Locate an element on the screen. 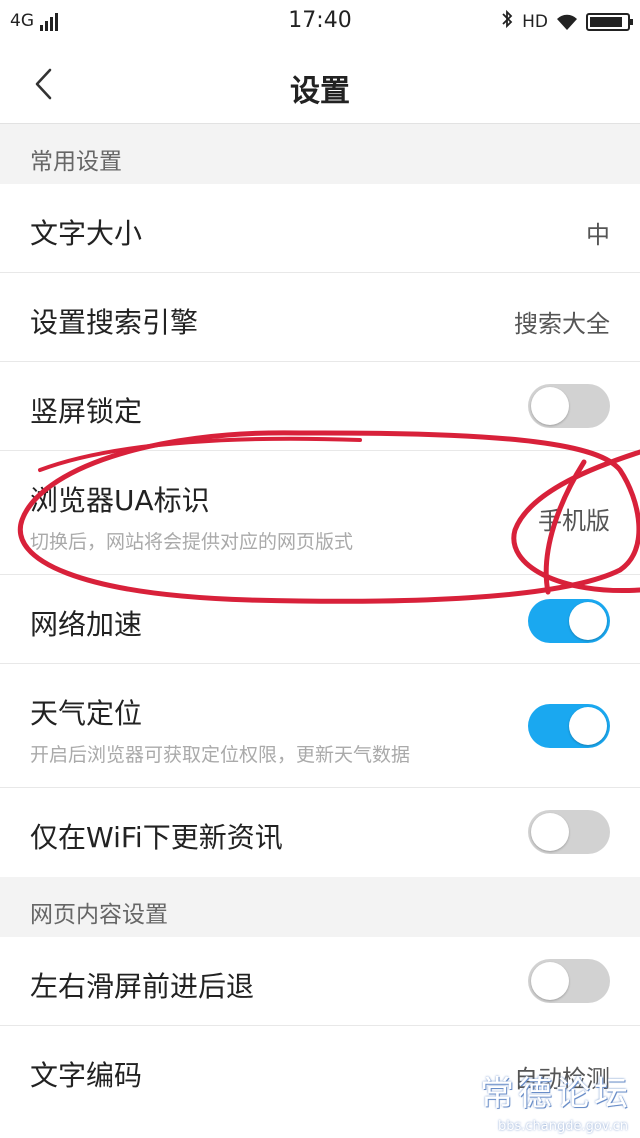 This screenshot has width=640, height=1138. battery-icon is located at coordinates (609, 21).